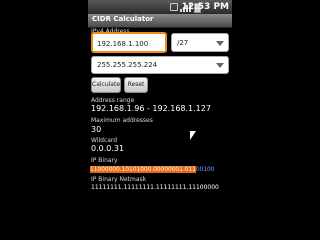 This screenshot has height=240, width=320. I want to click on ip-binary-value: 11000000.10101000.00000001.01100100, so click(152, 170).